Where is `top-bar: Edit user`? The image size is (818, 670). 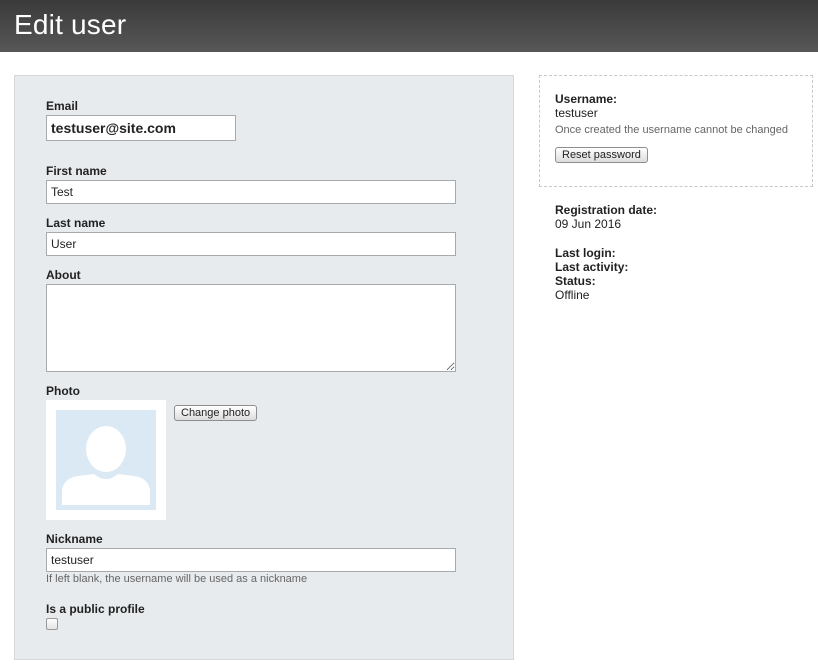
top-bar: Edit user is located at coordinates (409, 26).